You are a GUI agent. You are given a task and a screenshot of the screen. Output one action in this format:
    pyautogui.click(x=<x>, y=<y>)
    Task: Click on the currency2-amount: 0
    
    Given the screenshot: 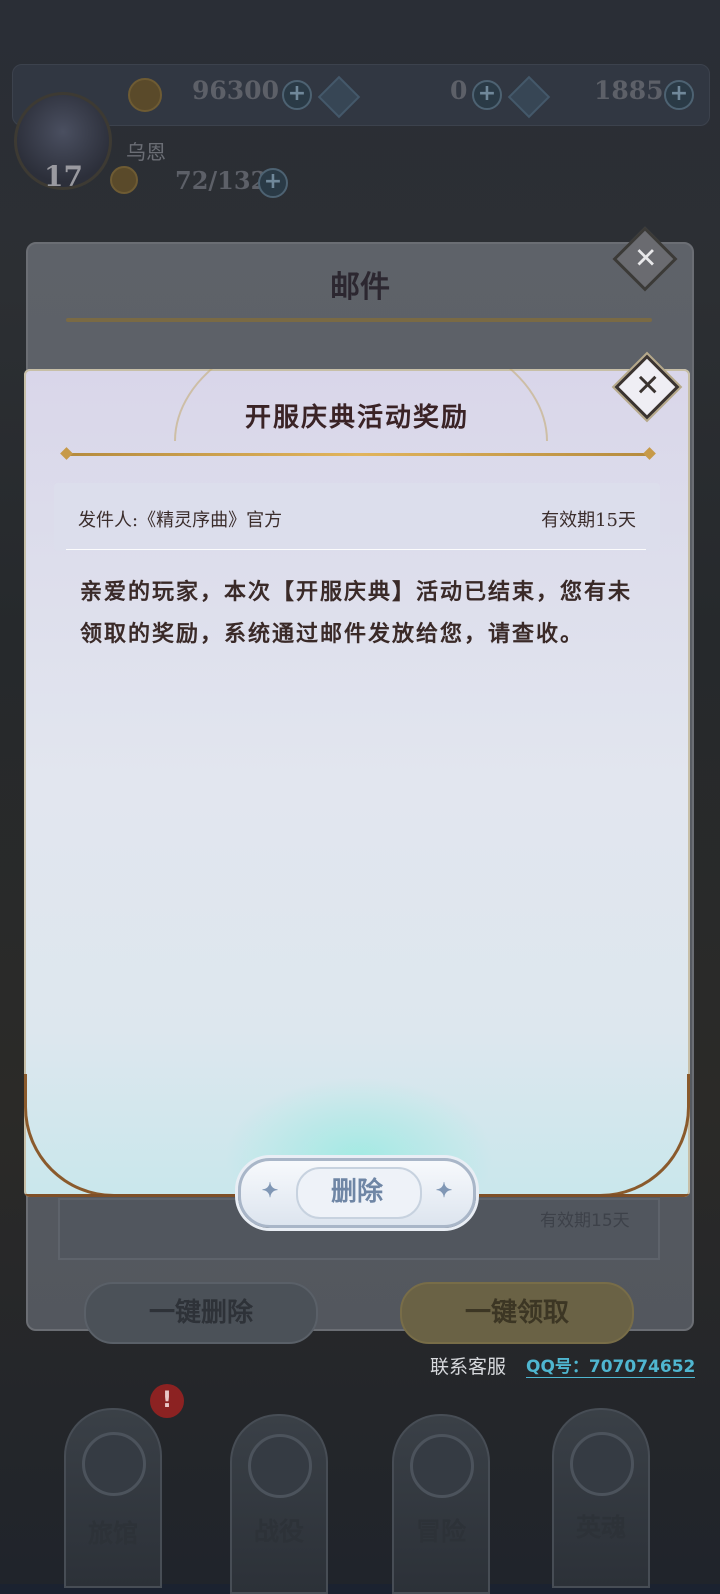 What is the action you would take?
    pyautogui.click(x=459, y=90)
    